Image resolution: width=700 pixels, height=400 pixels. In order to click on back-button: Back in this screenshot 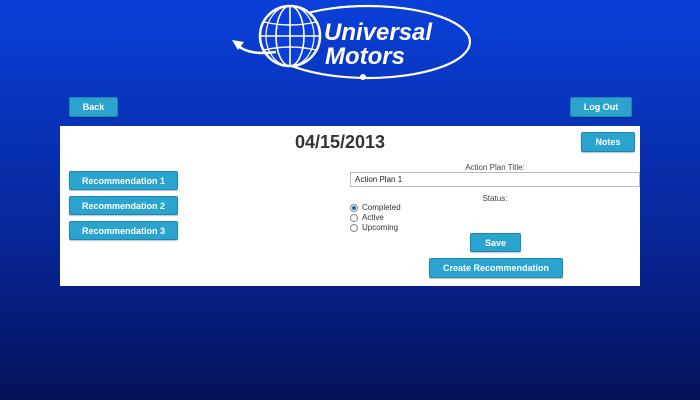, I will do `click(93, 107)`.